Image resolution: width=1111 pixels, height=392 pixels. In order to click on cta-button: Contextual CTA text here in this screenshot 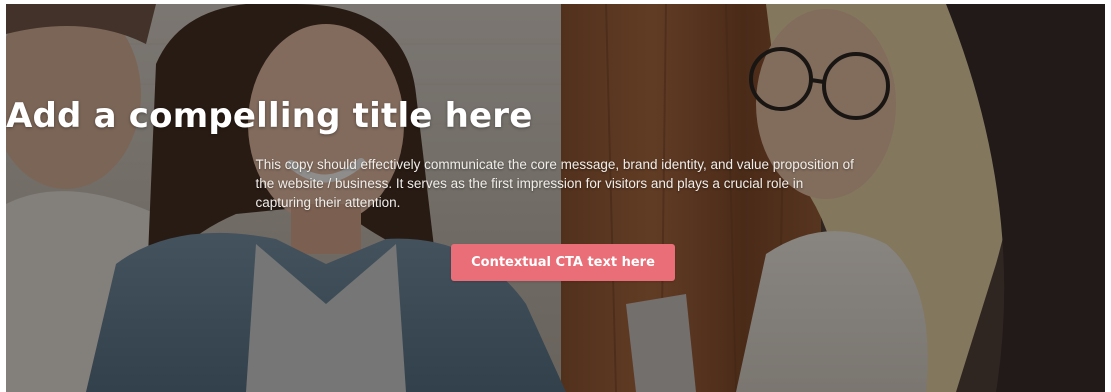, I will do `click(563, 262)`.